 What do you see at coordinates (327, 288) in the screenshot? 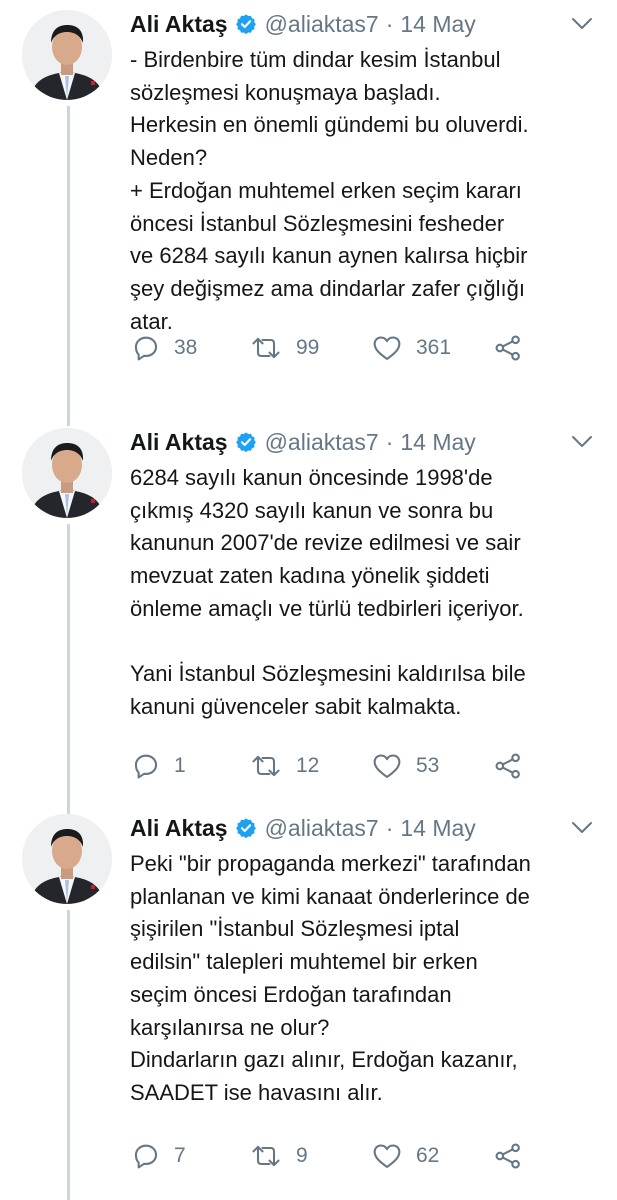
I see `tweet-text-line: şey değişmez ama dindarlar zafer çığlığı` at bounding box center [327, 288].